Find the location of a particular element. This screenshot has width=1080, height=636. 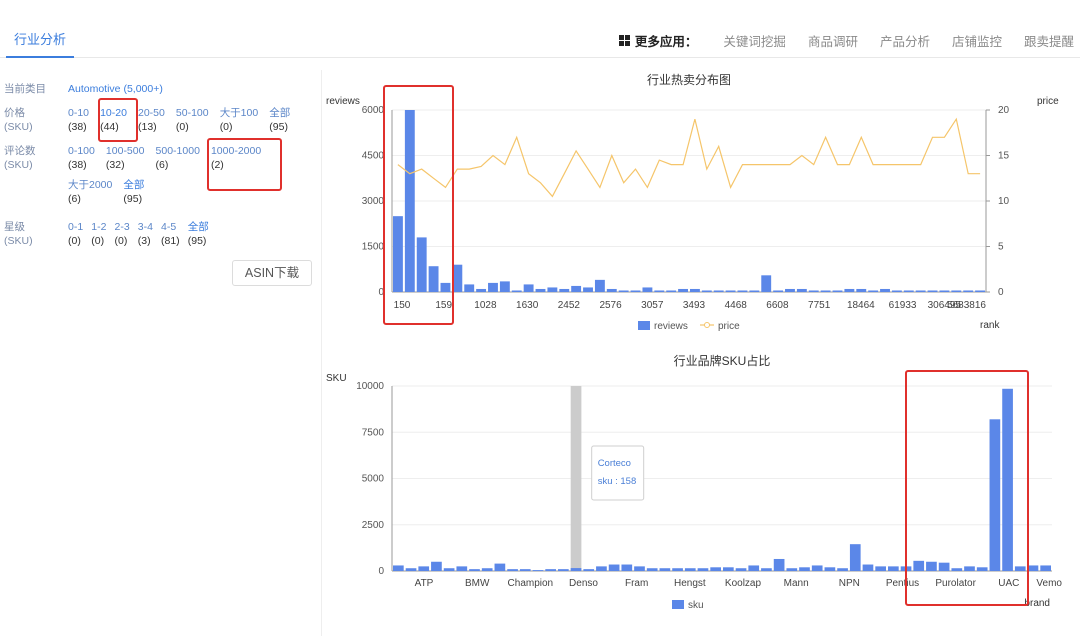

chart2-tooltip-name: Corteco is located at coordinates (614, 463).